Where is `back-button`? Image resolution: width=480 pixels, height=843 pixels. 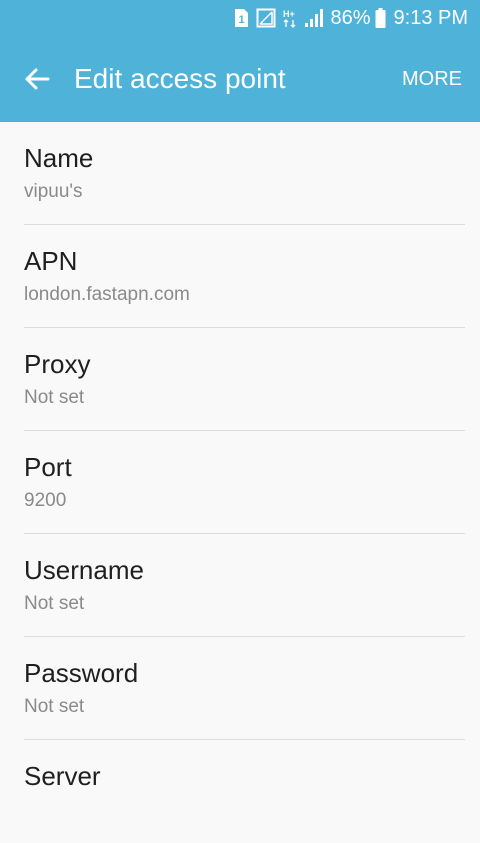
back-button is located at coordinates (37, 79).